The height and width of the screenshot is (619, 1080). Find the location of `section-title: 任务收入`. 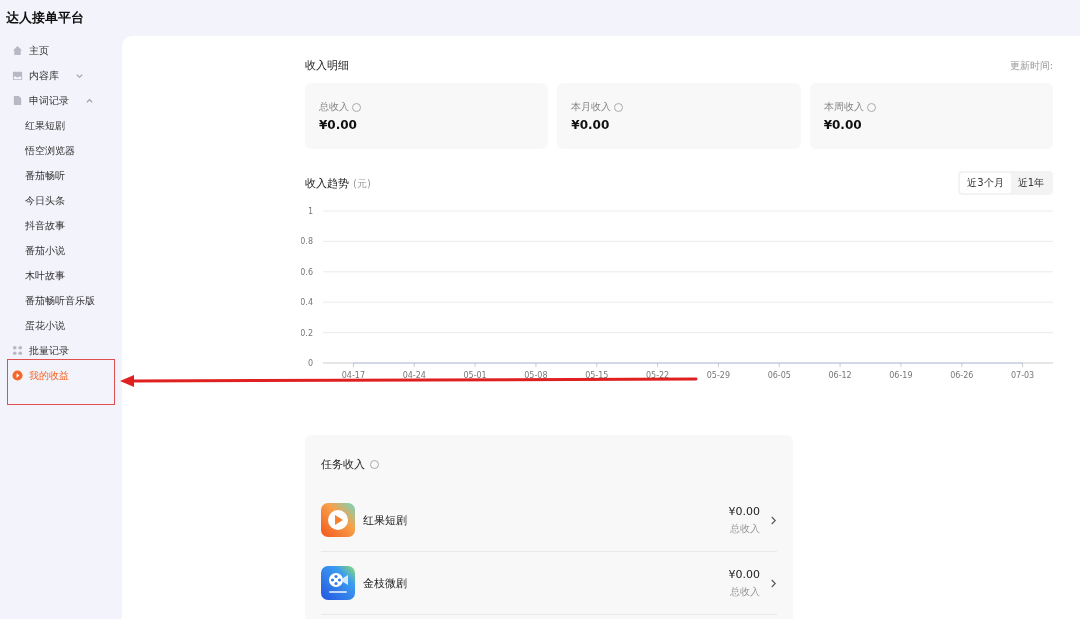

section-title: 任务收入 is located at coordinates (343, 464).